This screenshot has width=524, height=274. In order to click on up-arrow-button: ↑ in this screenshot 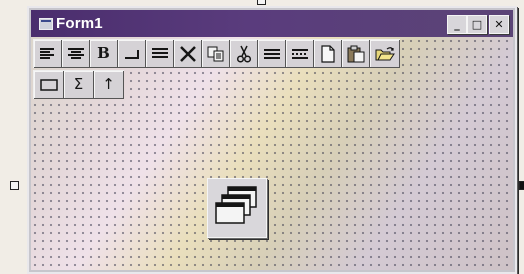, I will do `click(109, 85)`.